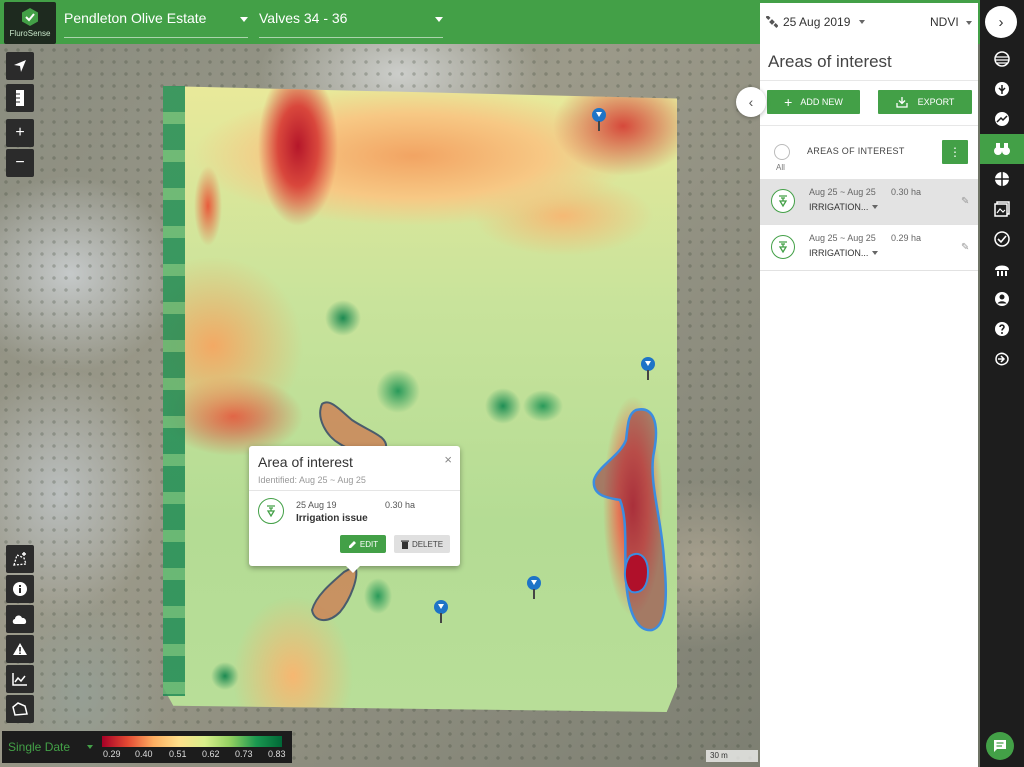 The image size is (1024, 767). Describe the element at coordinates (20, 66) in the screenshot. I see `locate-button` at that location.